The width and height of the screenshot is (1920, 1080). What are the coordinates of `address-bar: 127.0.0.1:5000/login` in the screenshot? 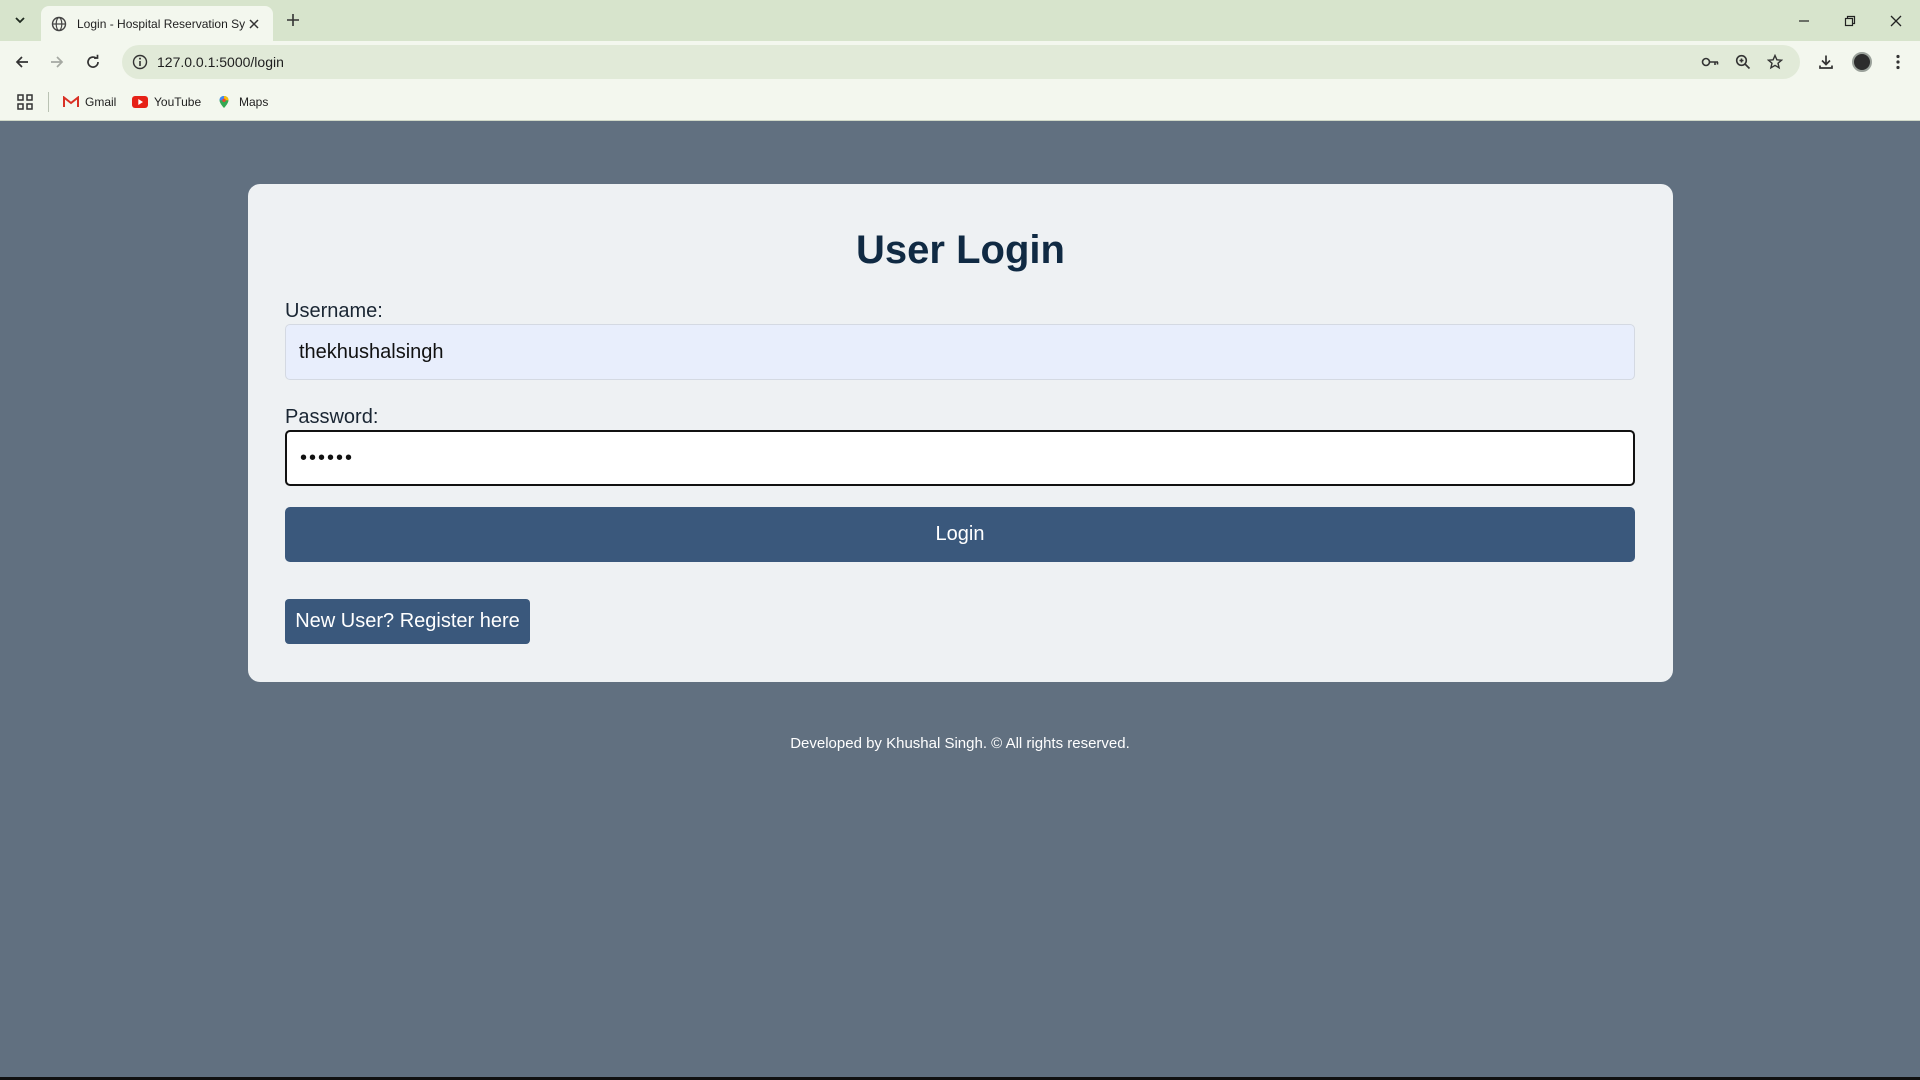 It's located at (961, 62).